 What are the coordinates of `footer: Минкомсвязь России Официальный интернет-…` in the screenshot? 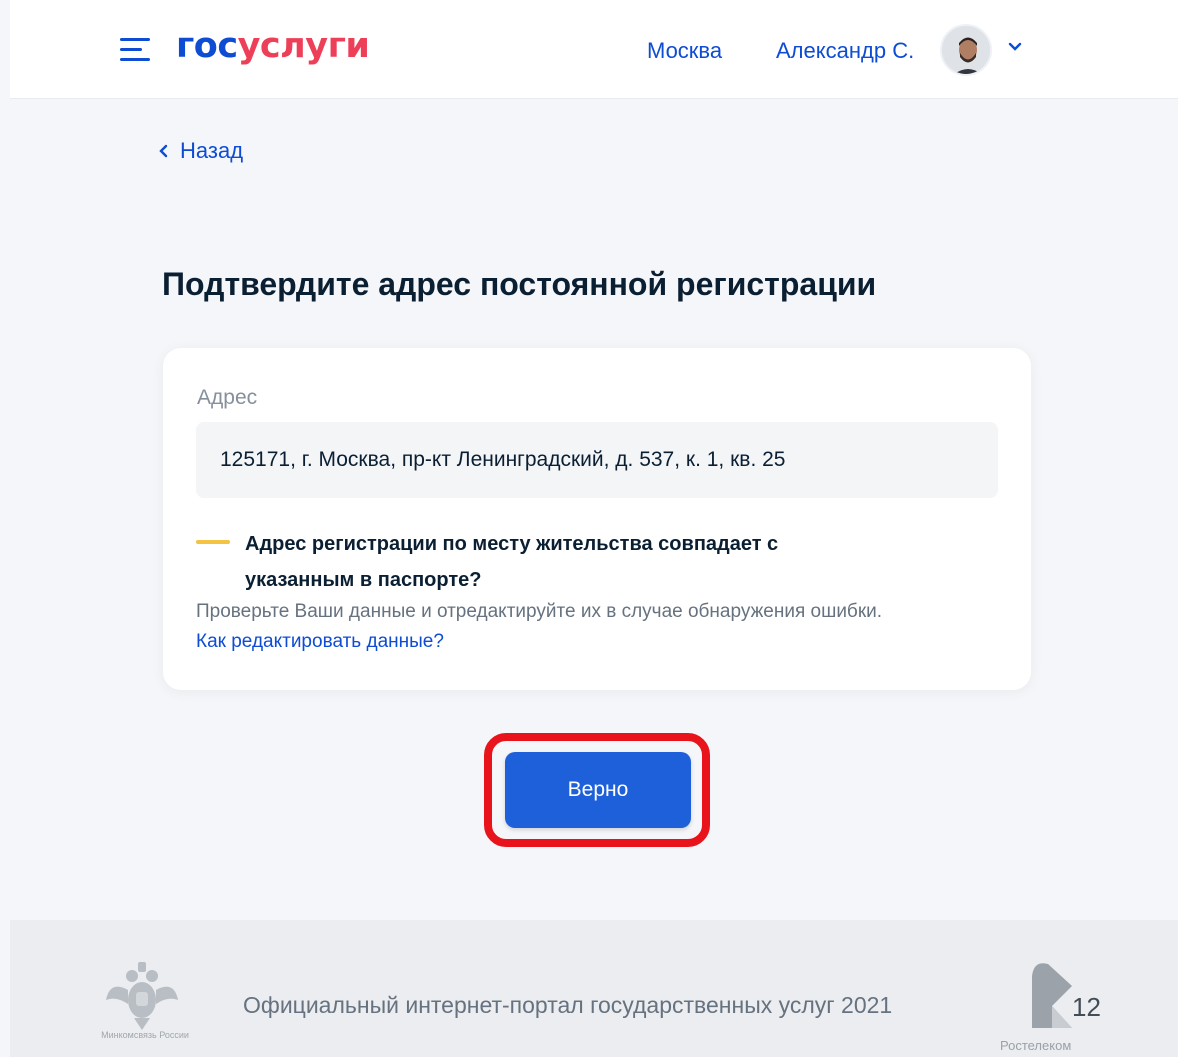 It's located at (594, 988).